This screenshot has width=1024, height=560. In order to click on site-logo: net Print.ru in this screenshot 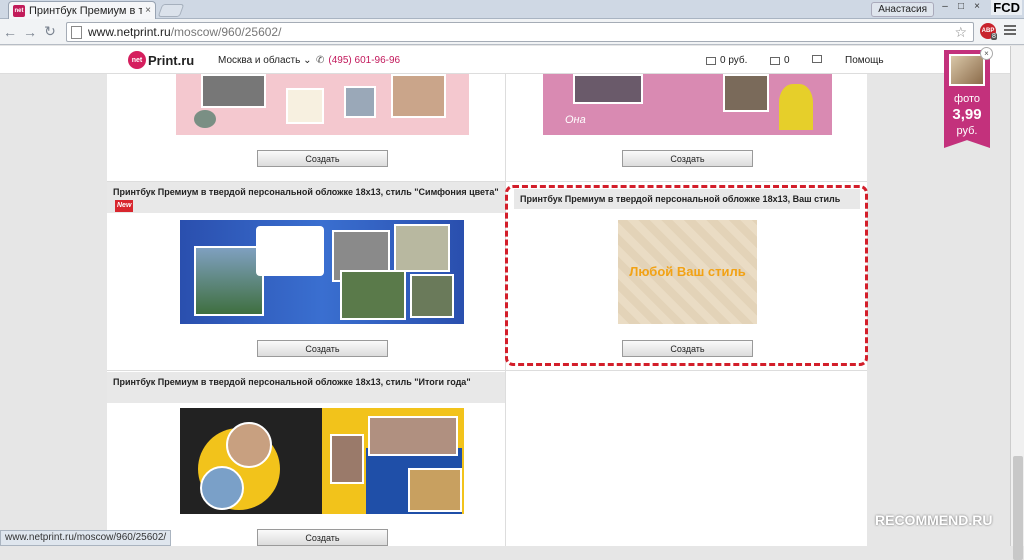, I will do `click(161, 60)`.